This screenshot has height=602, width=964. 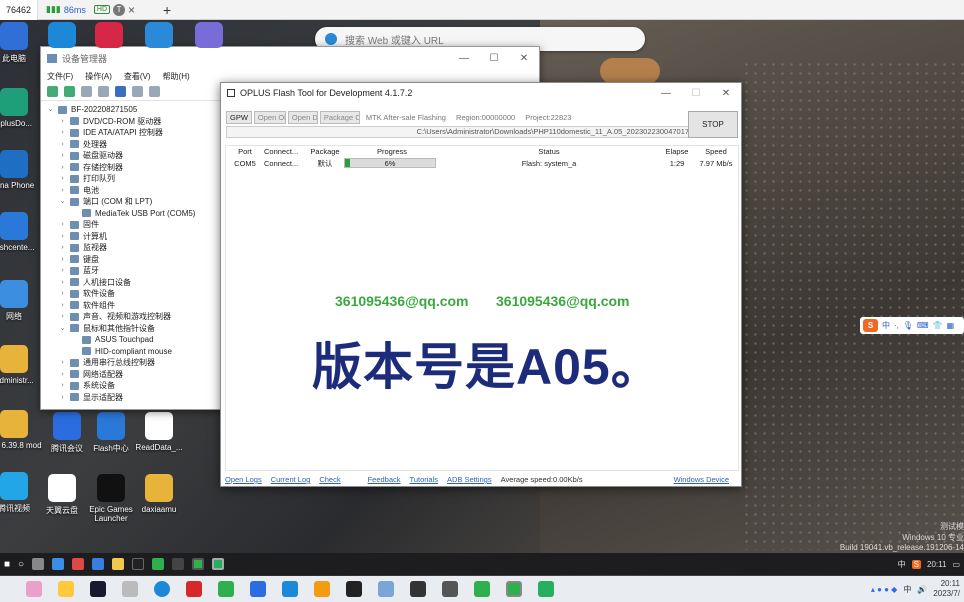 I want to click on app-icon-c, so click(x=98, y=589).